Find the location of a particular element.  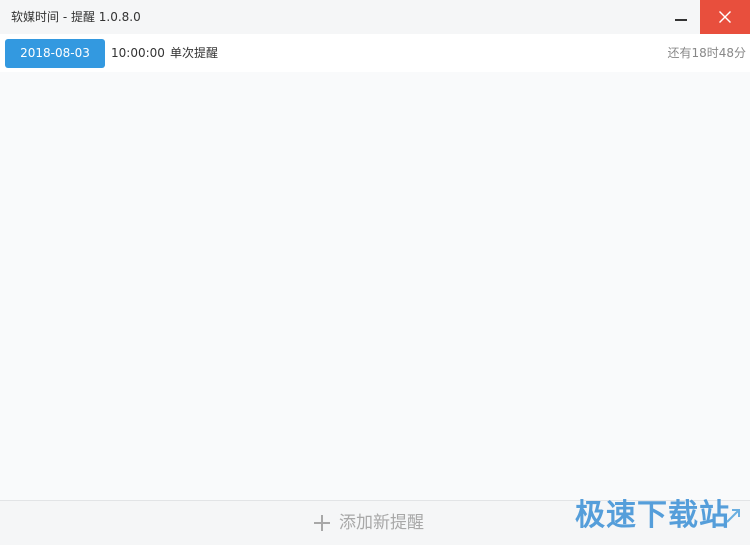

add-reminder-label: 添加新提醒 is located at coordinates (381, 523).